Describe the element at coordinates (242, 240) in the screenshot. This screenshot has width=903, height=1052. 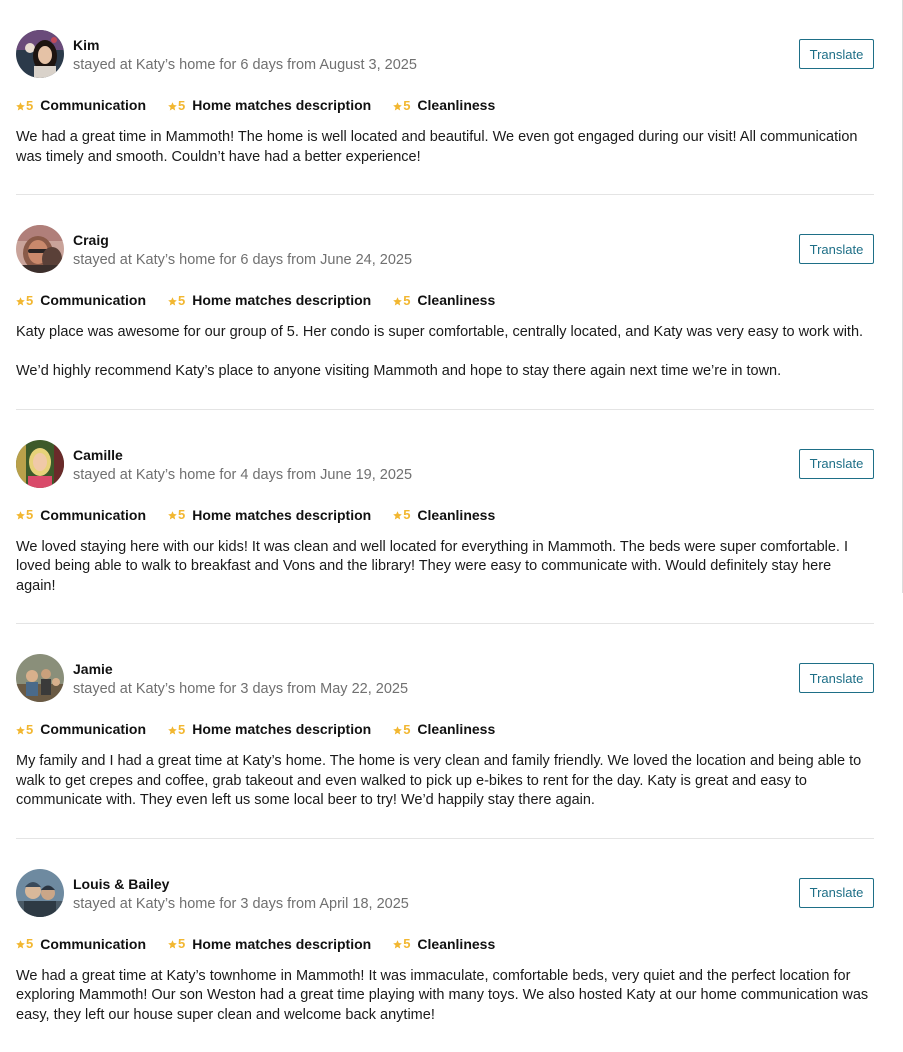
I see `reviewer-name: Craig` at that location.